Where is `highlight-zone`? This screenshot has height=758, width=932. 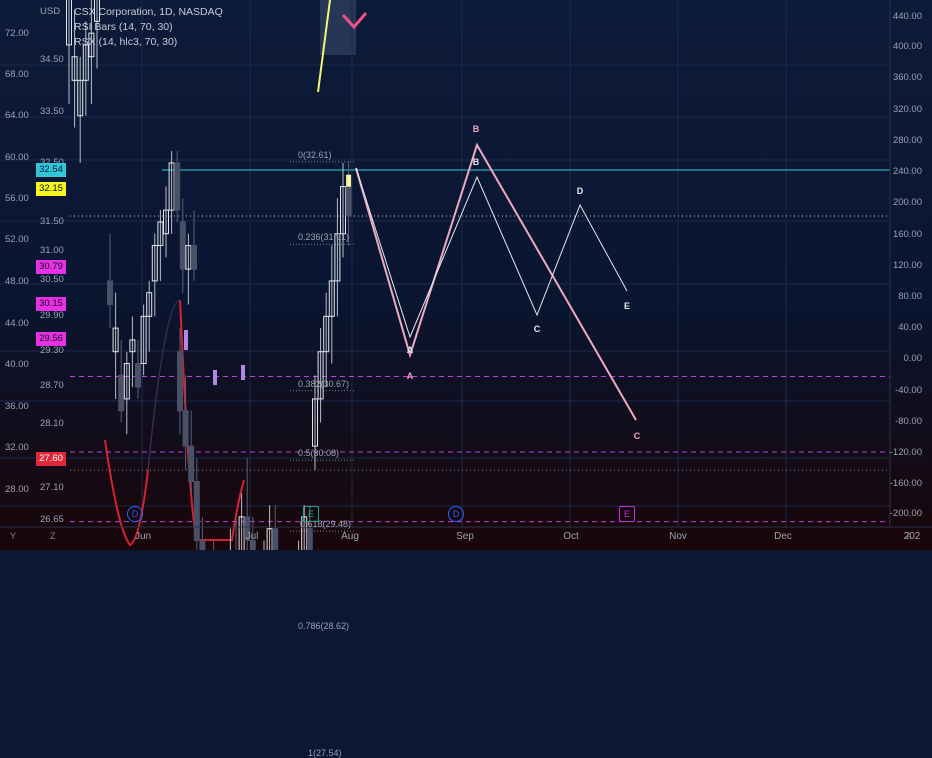 highlight-zone is located at coordinates (338, 27).